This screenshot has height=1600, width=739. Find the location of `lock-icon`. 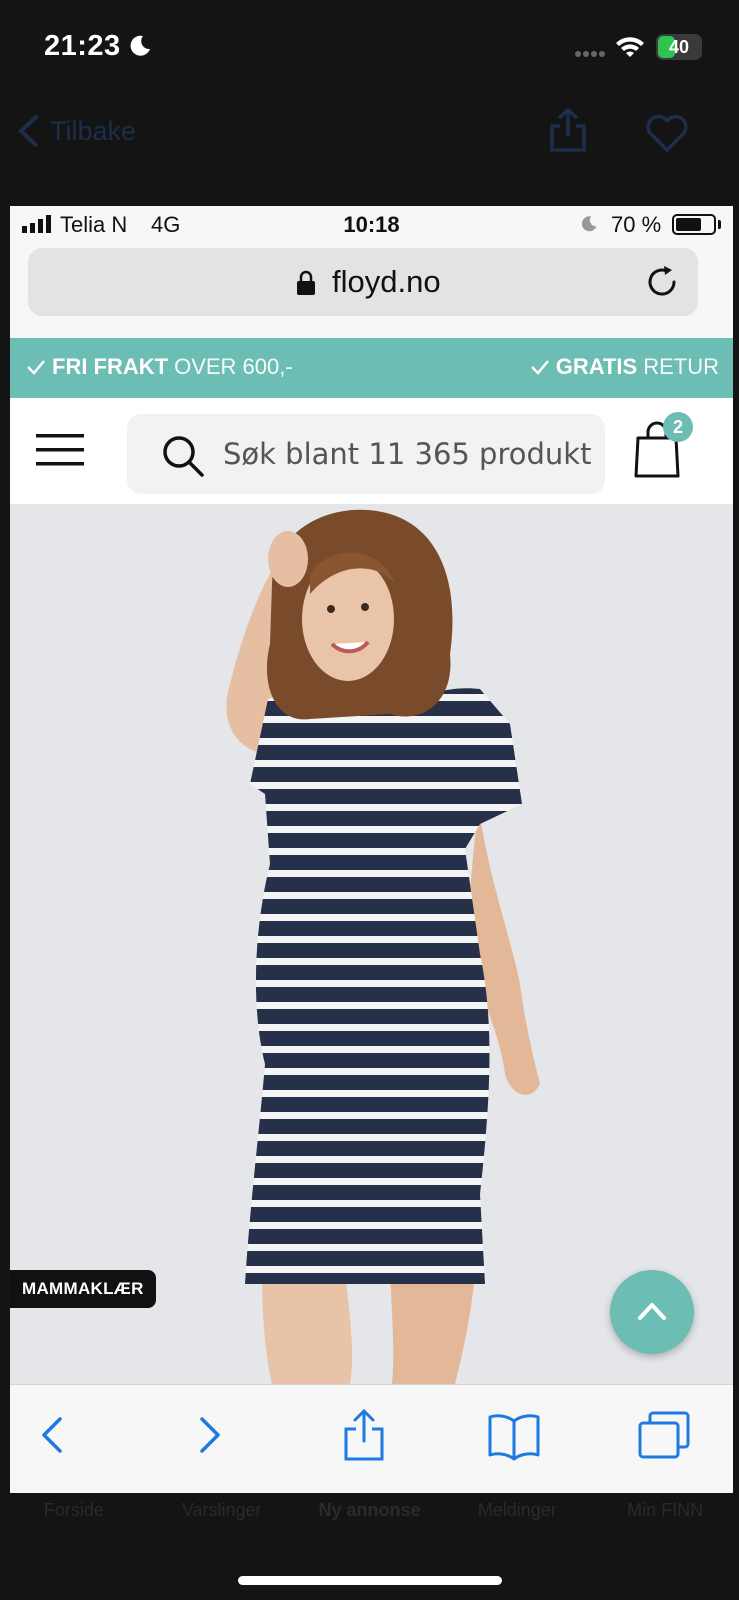

lock-icon is located at coordinates (306, 282).